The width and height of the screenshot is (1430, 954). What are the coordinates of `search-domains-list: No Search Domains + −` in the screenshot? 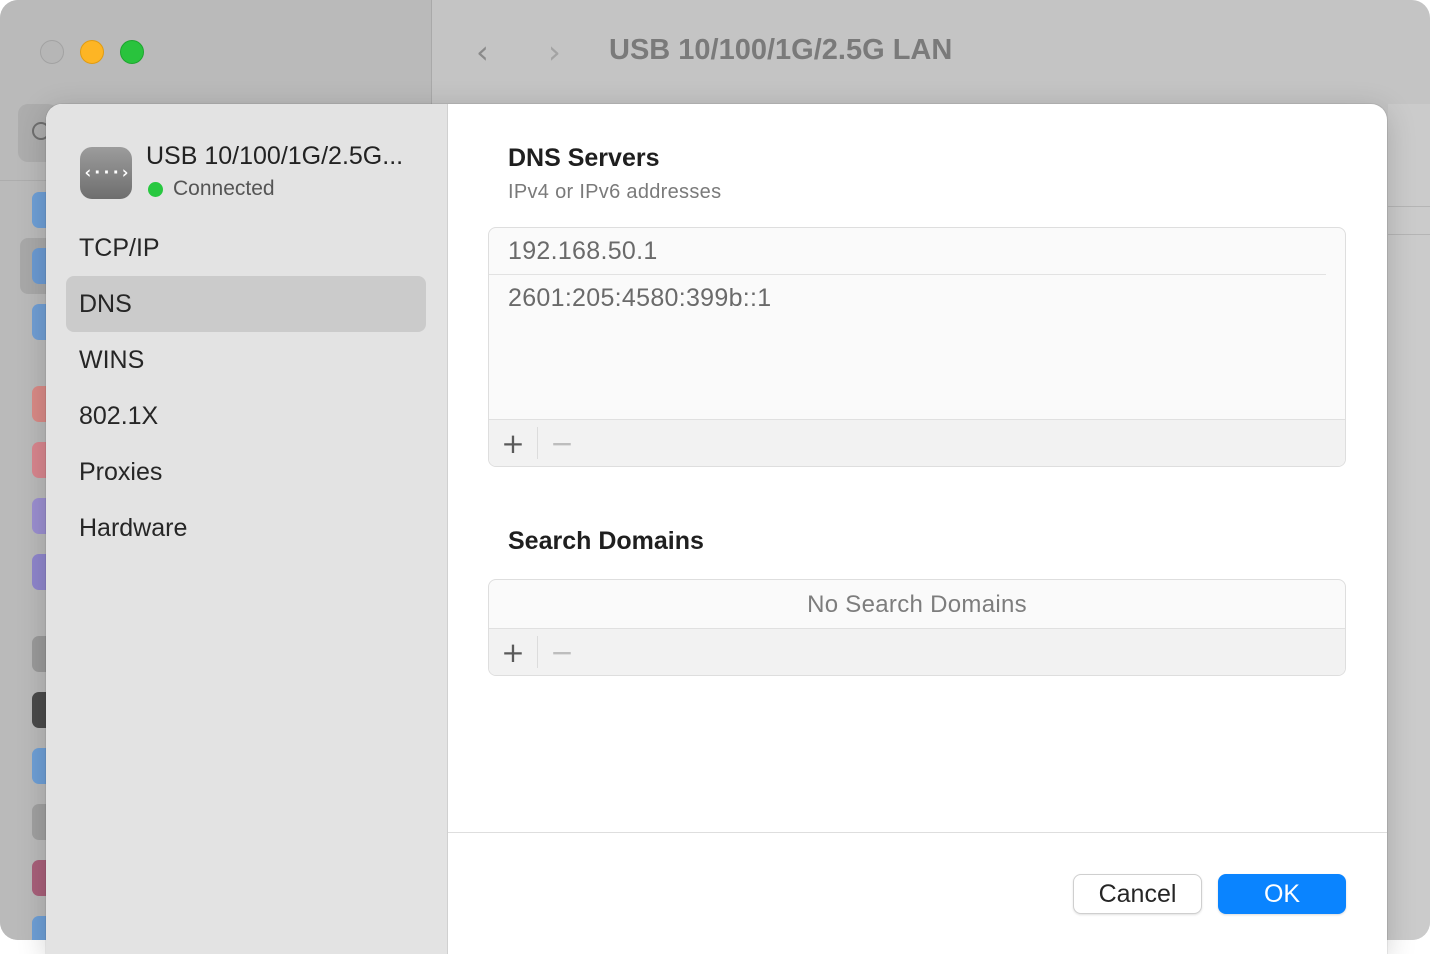 It's located at (917, 627).